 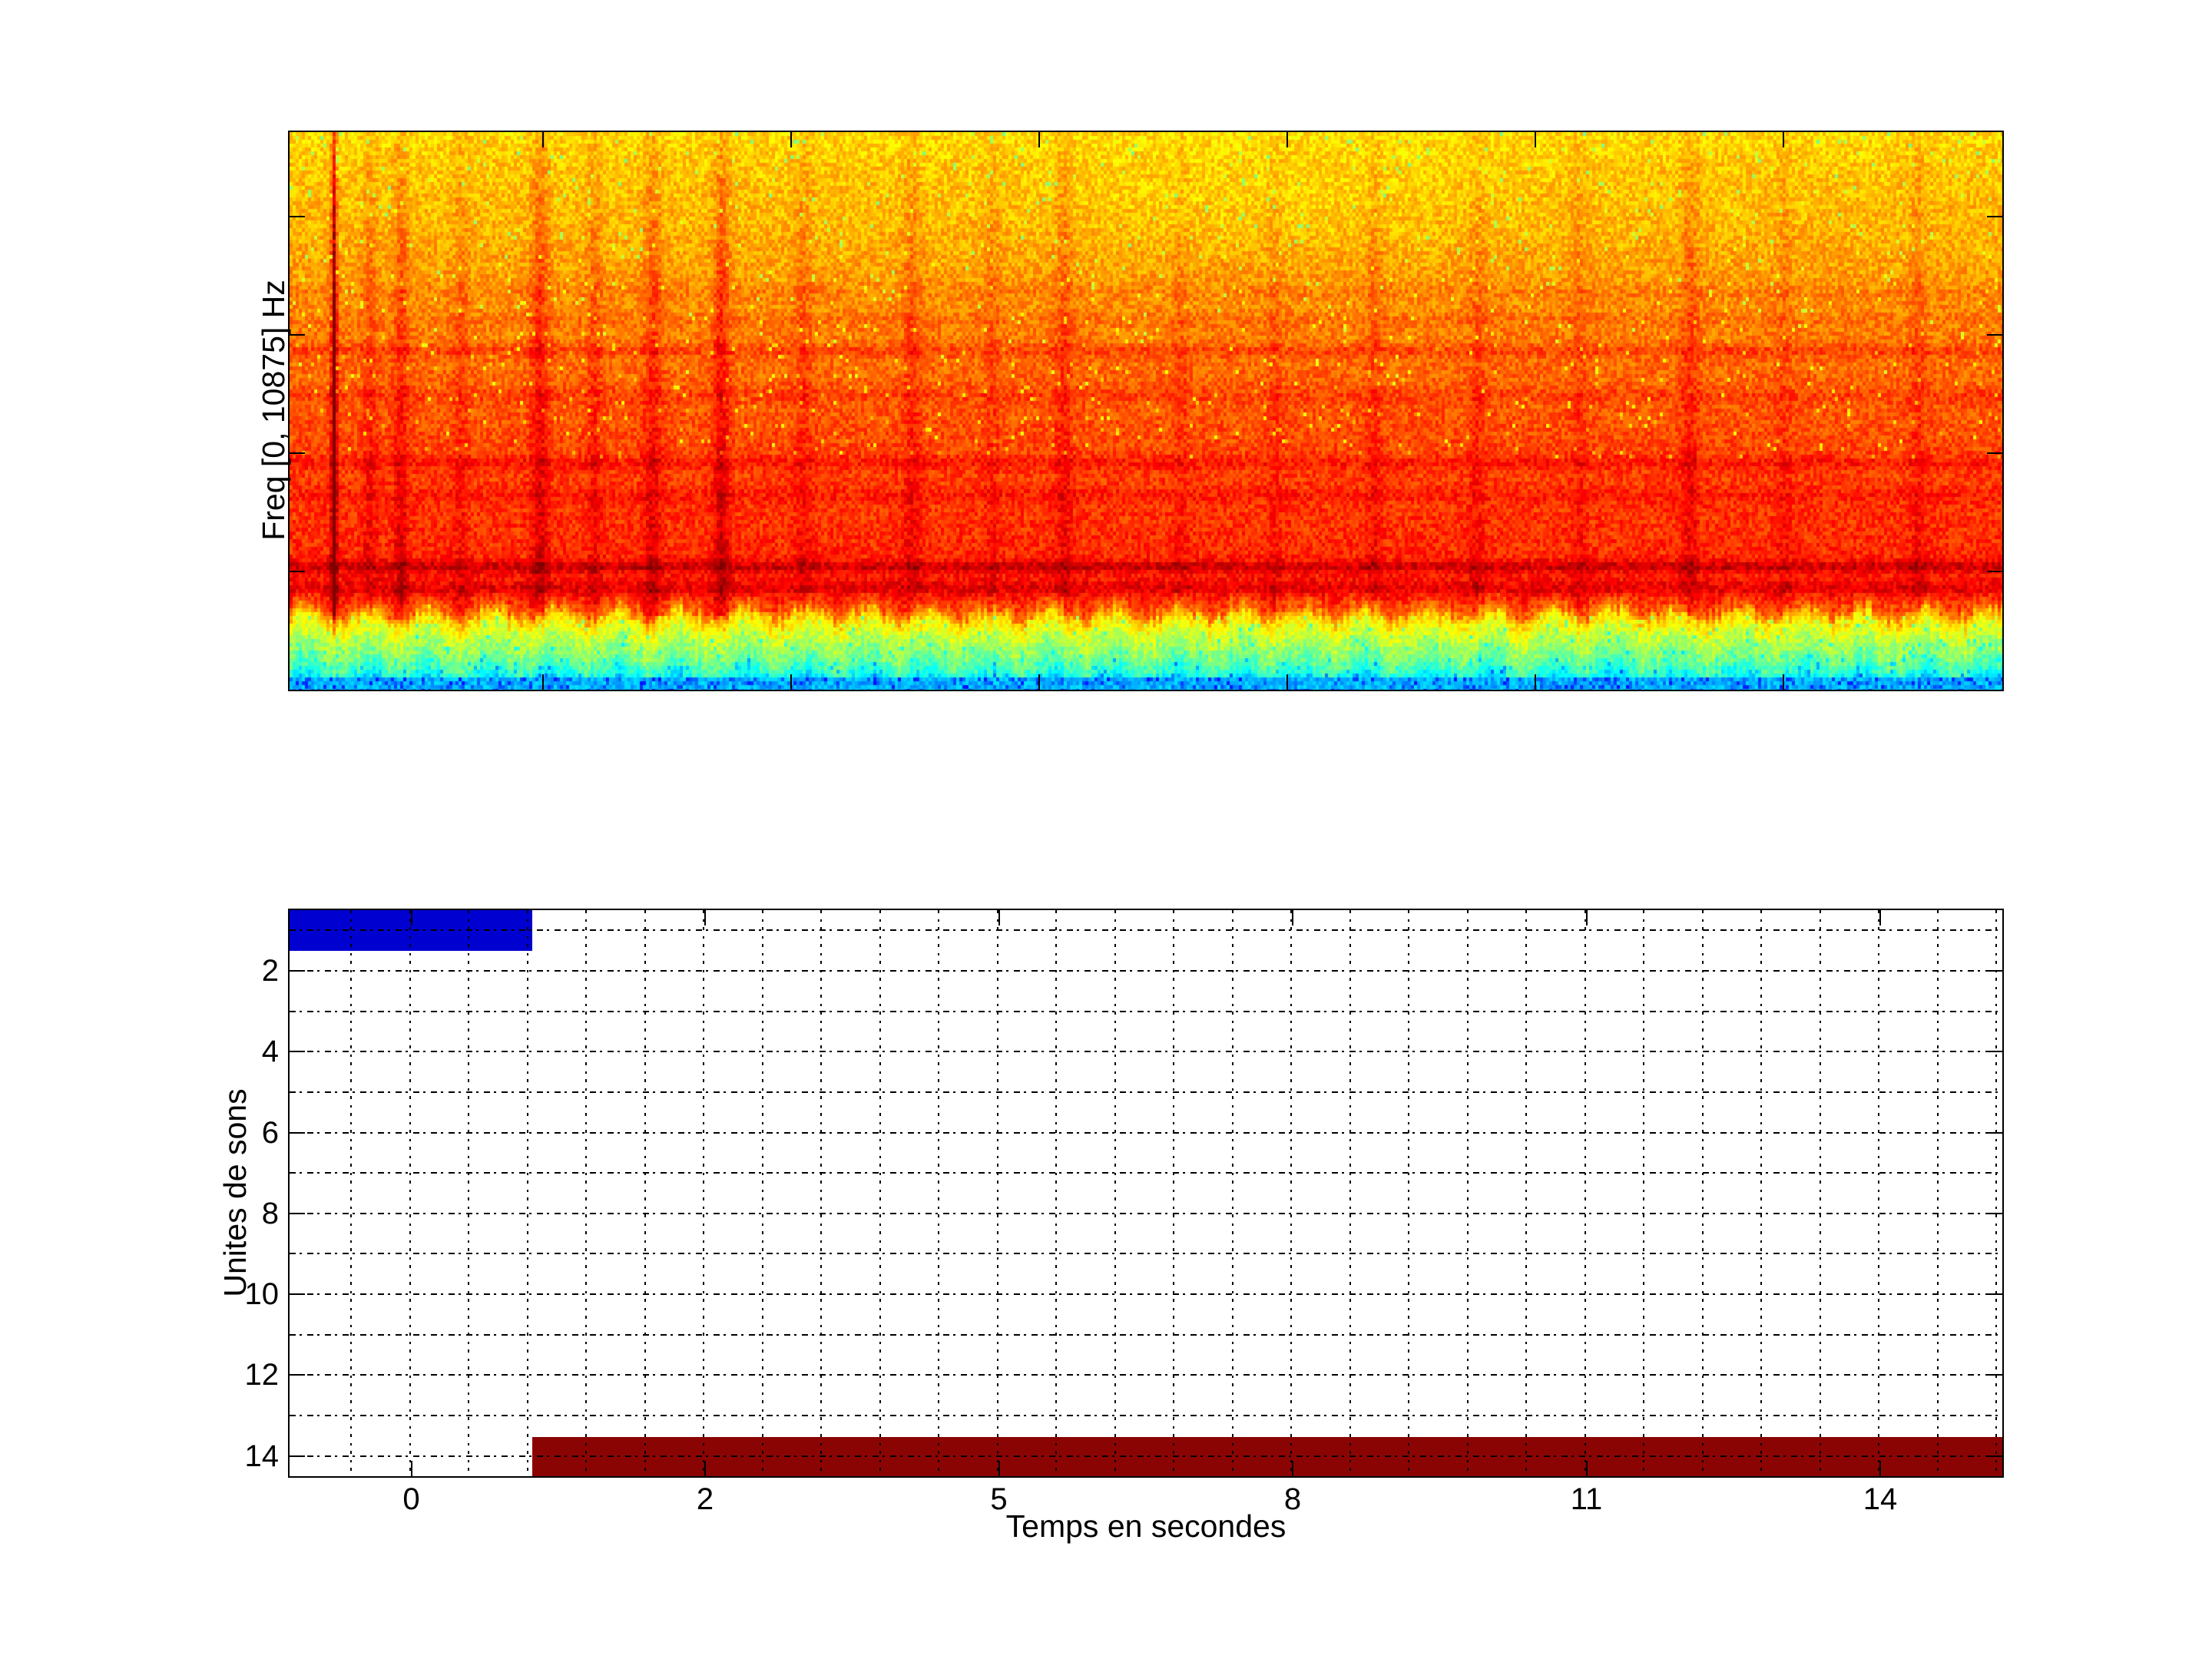 What do you see at coordinates (262, 1295) in the screenshot?
I see `y-tick-label: 10` at bounding box center [262, 1295].